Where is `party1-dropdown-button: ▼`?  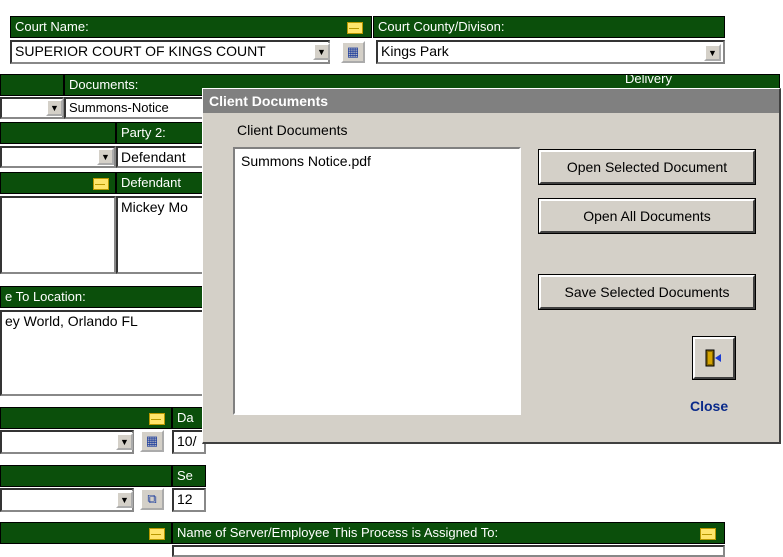 party1-dropdown-button: ▼ is located at coordinates (105, 156).